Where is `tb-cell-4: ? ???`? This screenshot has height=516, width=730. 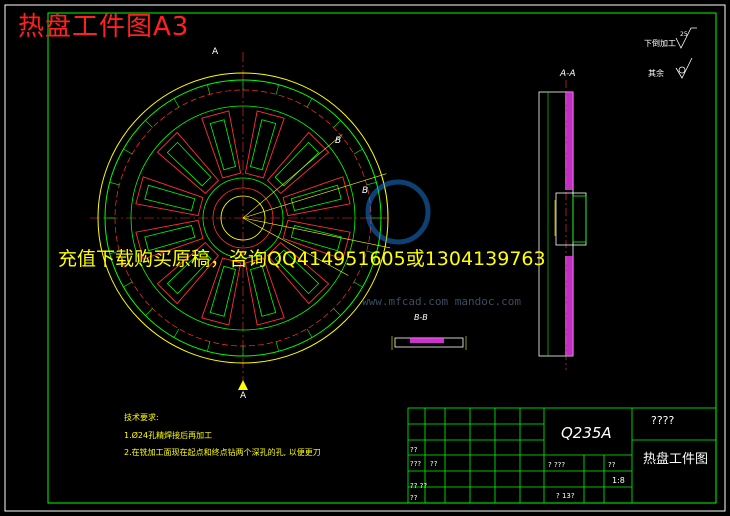
tb-cell-4: ? ??? is located at coordinates (556, 465).